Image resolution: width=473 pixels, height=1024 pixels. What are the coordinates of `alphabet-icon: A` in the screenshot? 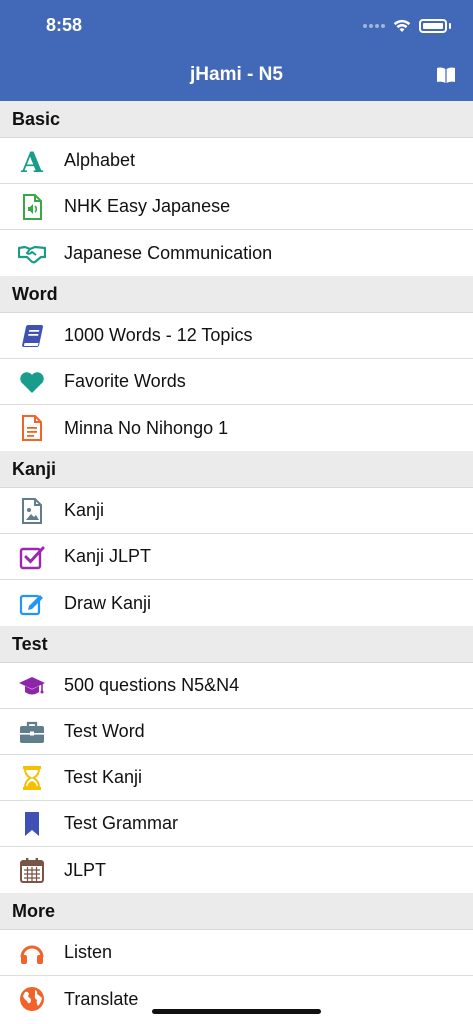 It's located at (32, 161).